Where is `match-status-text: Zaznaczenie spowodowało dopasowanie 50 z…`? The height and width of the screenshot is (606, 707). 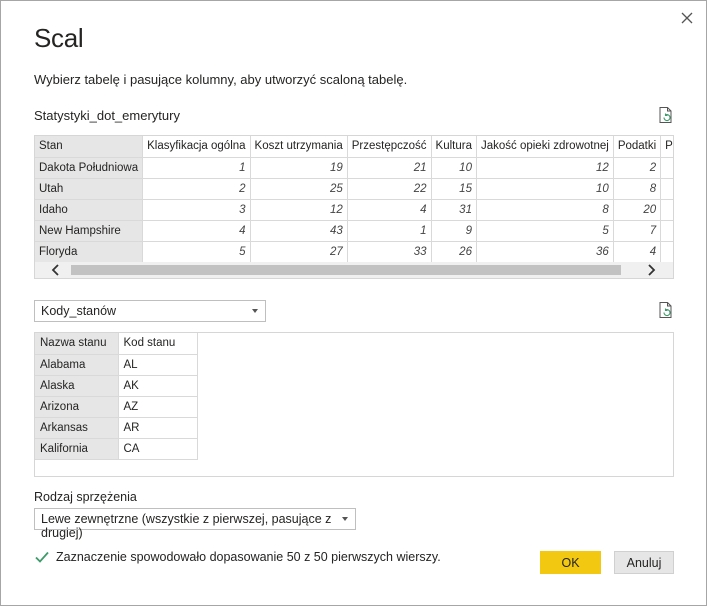 match-status-text: Zaznaczenie spowodowało dopasowanie 50 z… is located at coordinates (248, 557).